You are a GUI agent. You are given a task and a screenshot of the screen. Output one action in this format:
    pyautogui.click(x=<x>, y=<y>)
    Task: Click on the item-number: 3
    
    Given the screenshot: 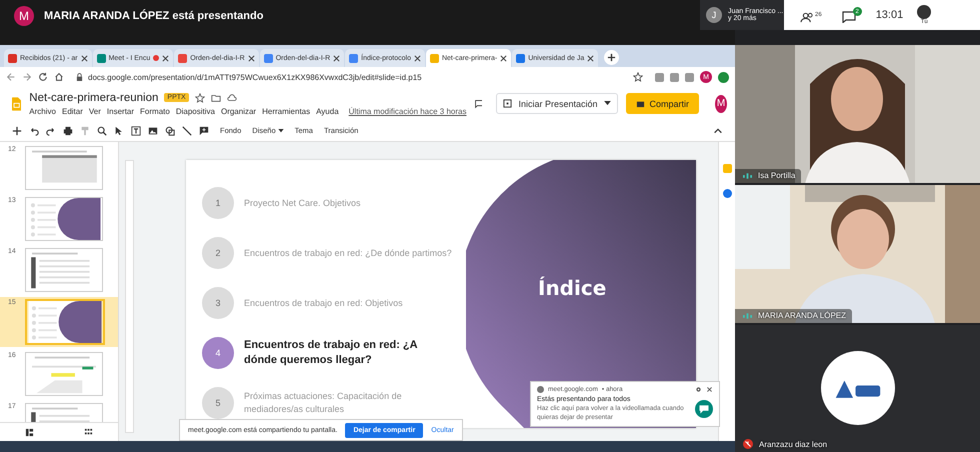 What is the action you would take?
    pyautogui.click(x=218, y=303)
    